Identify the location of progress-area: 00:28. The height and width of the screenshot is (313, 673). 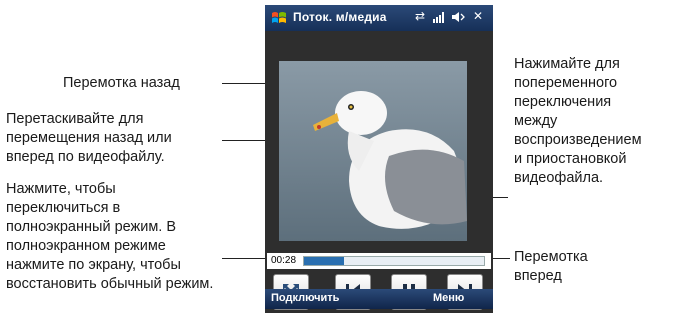
(379, 261).